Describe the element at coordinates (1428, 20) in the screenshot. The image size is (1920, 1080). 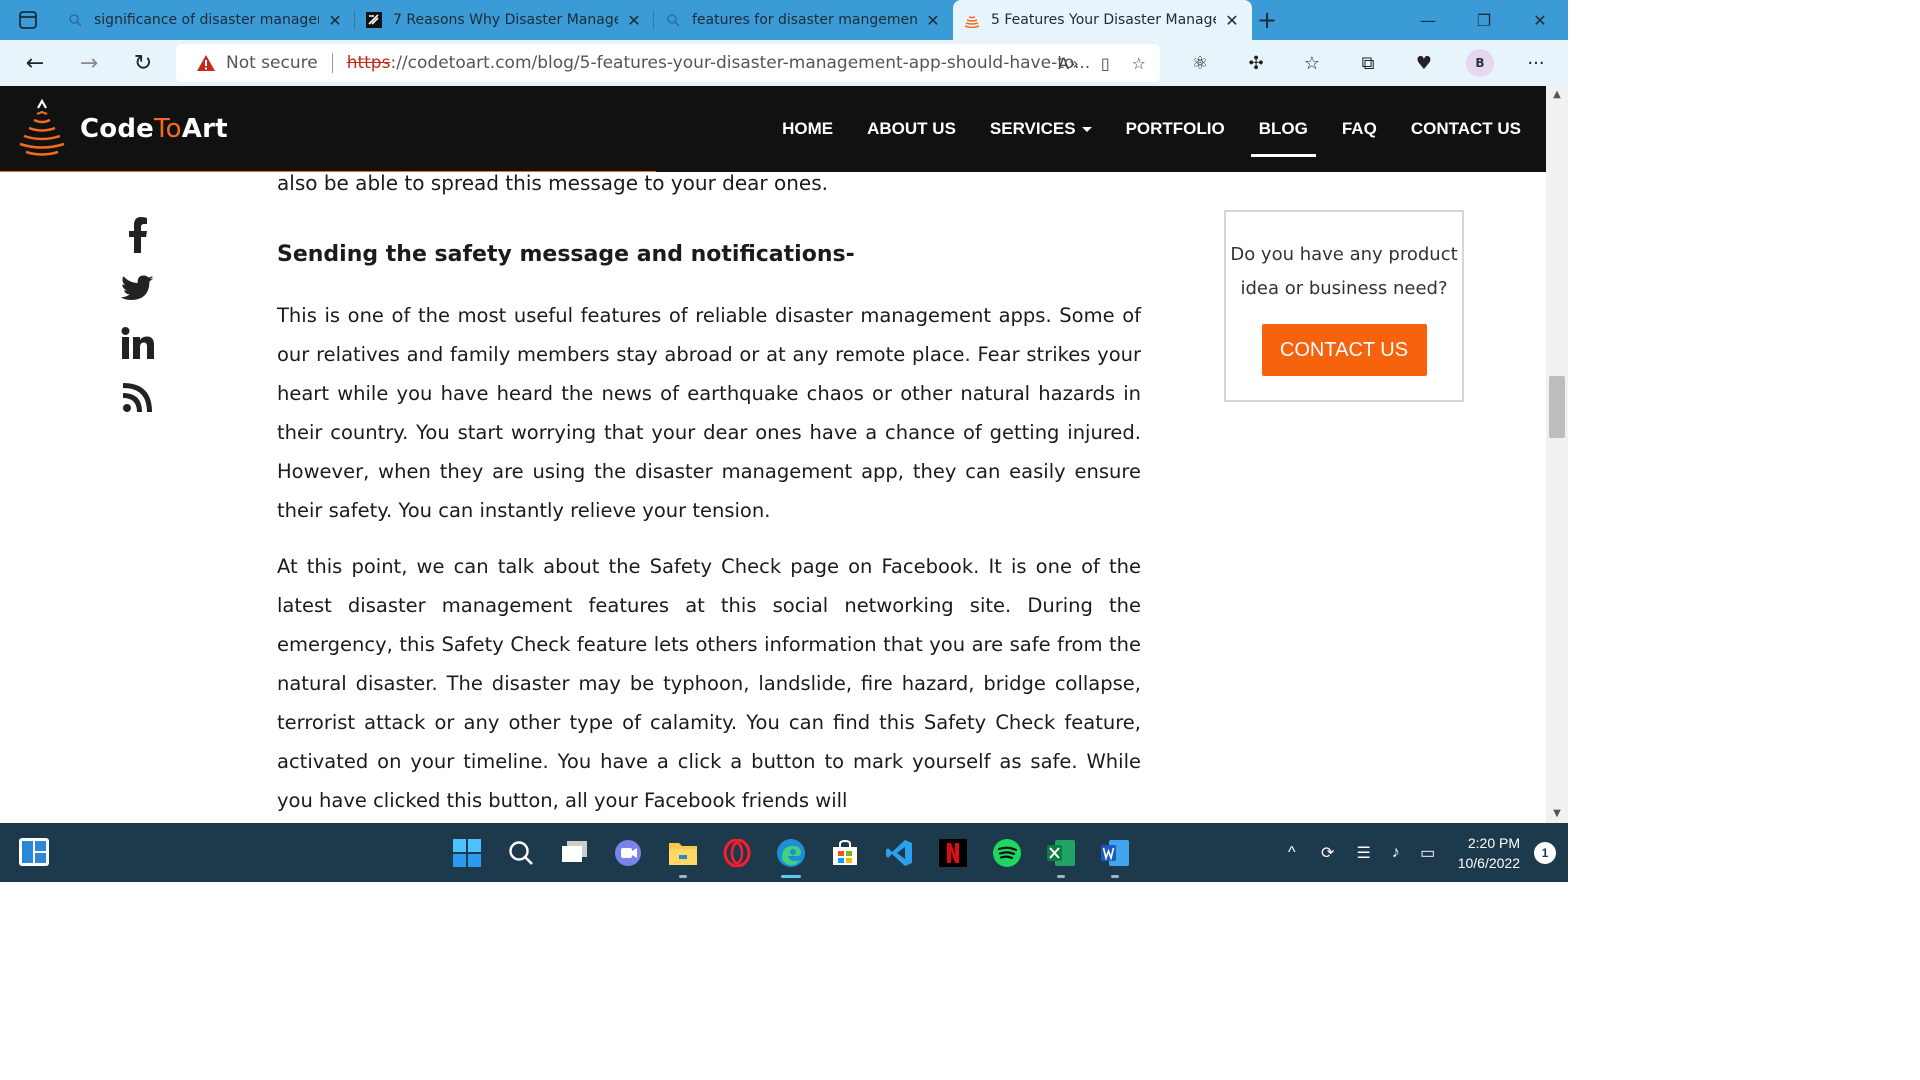
I see `minimize-icon: —` at that location.